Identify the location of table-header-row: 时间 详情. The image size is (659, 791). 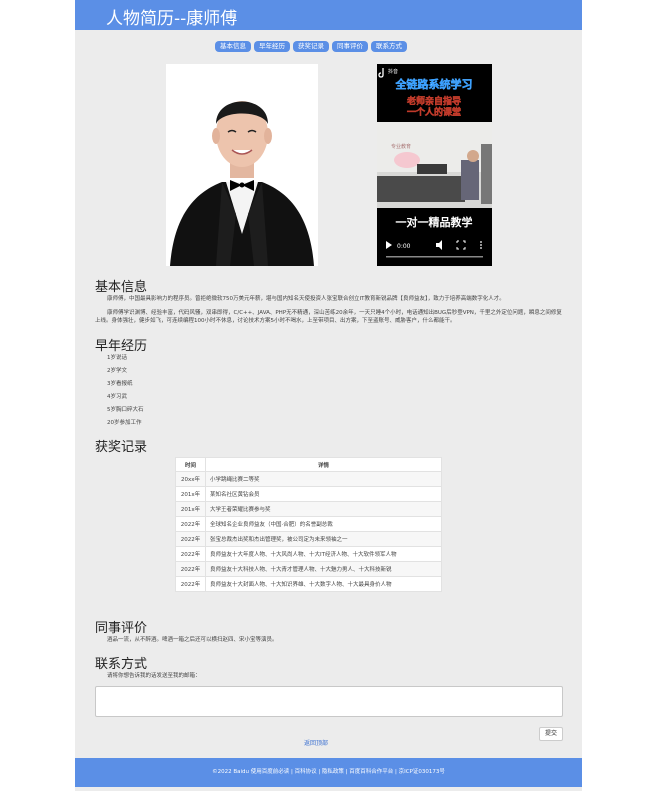
(308, 464).